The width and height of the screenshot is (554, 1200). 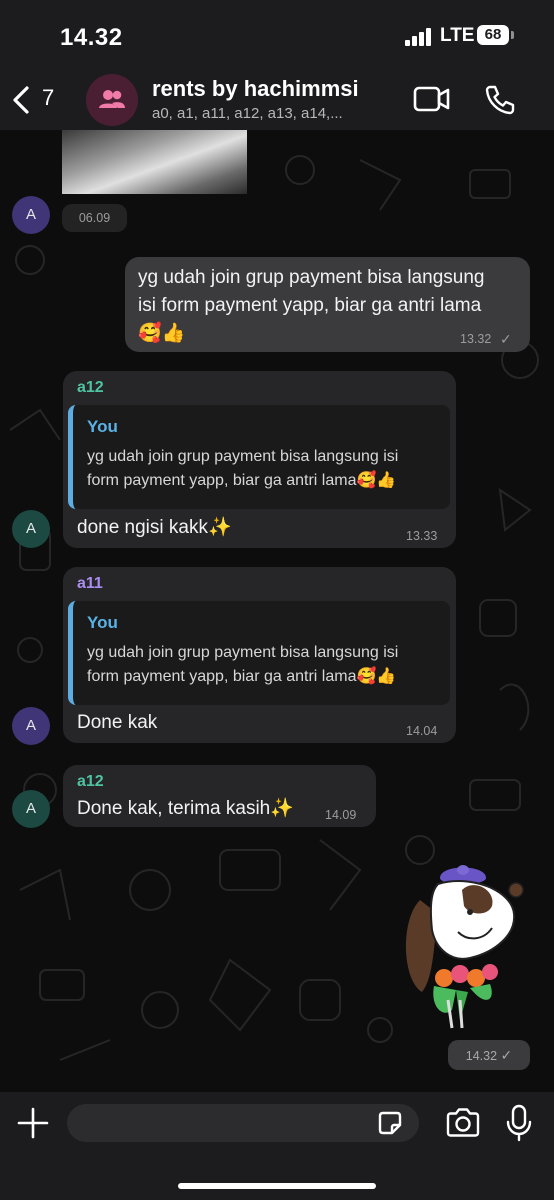 I want to click on message-time: 14.09, so click(x=341, y=815).